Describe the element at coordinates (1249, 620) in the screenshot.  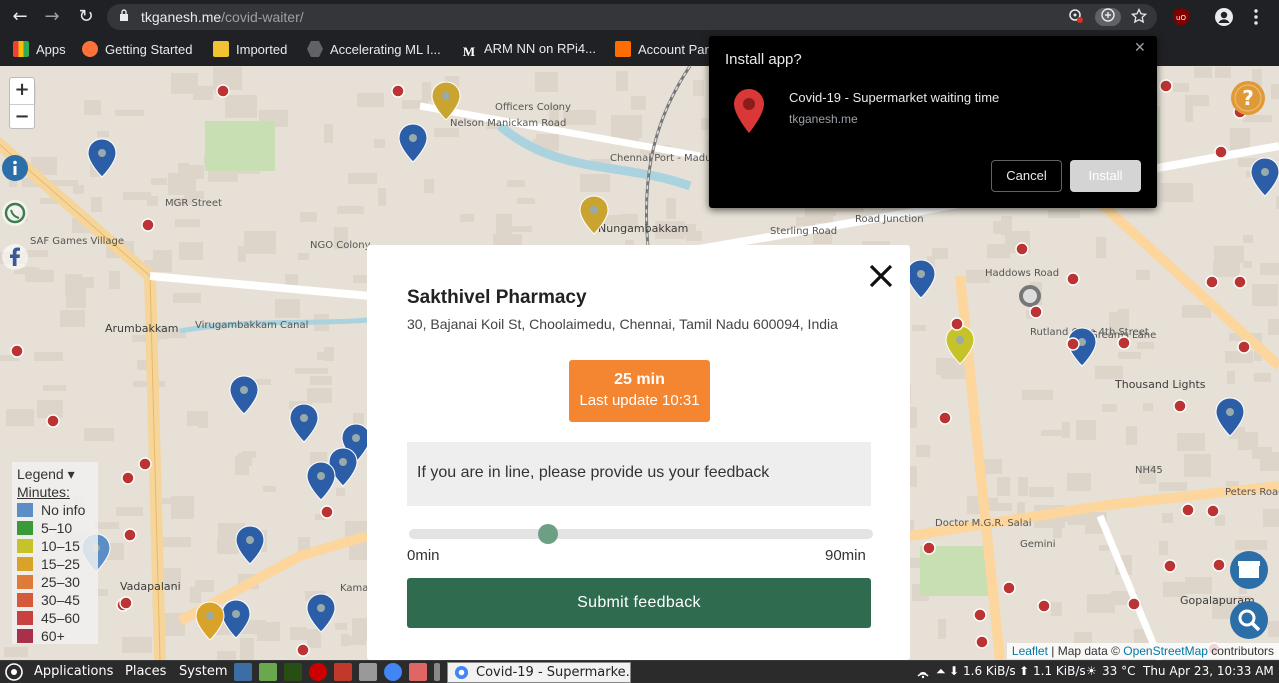
I see `search-zoom-icon` at that location.